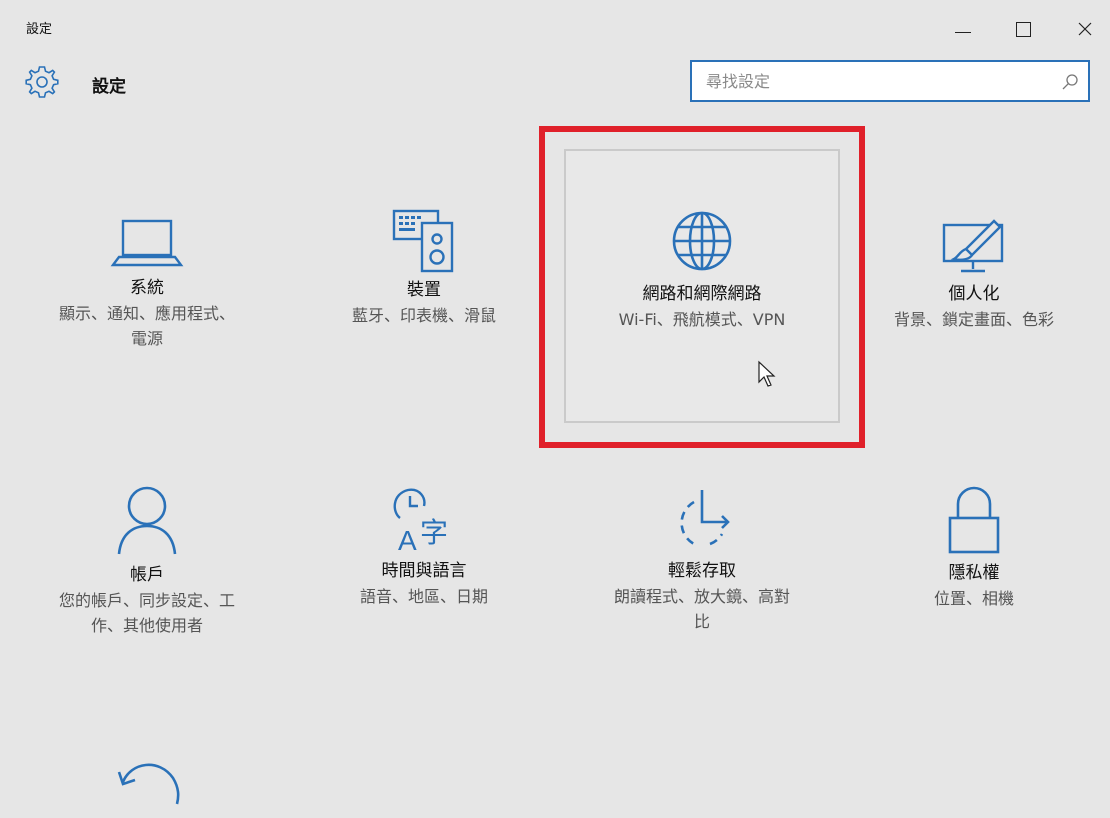 This screenshot has width=1110, height=818. Describe the element at coordinates (963, 29) in the screenshot. I see `minimize-button` at that location.